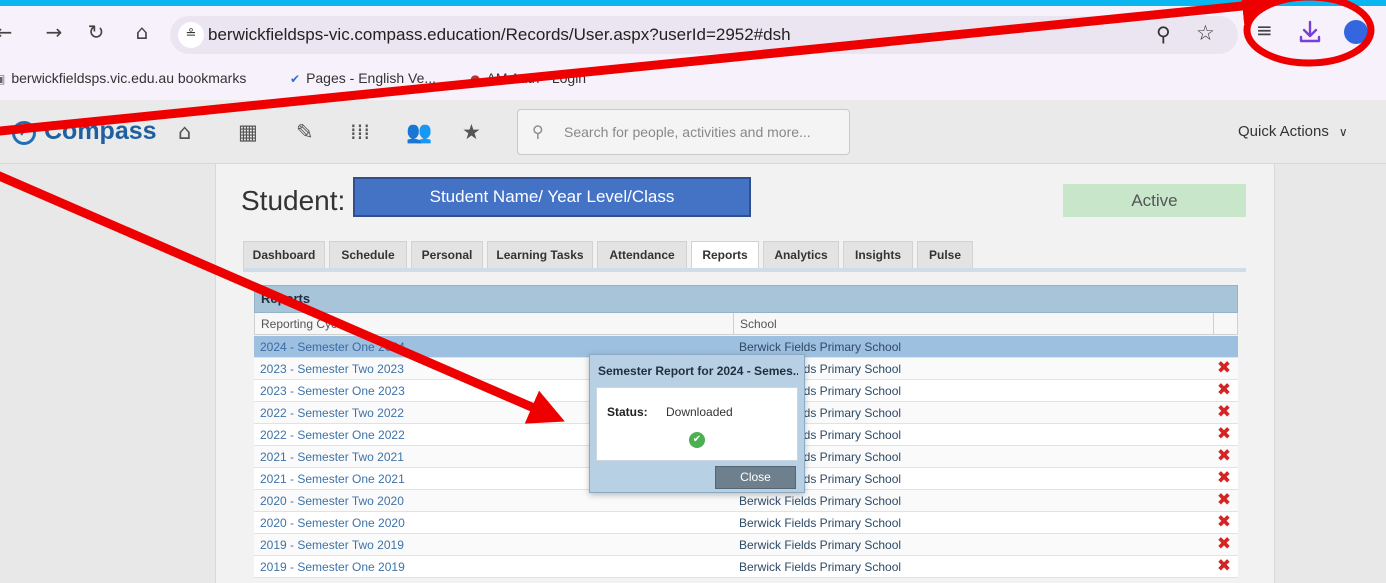 The width and height of the screenshot is (1386, 583). What do you see at coordinates (191, 35) in the screenshot?
I see `site-settings-icon: ≗` at bounding box center [191, 35].